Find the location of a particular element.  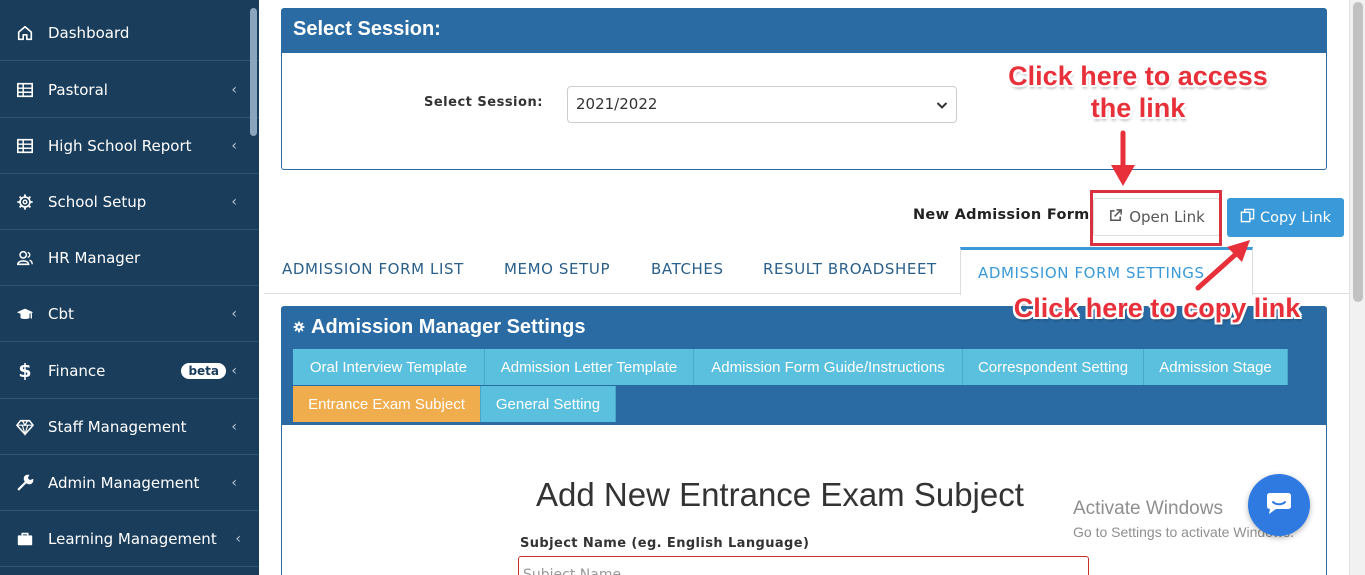

sidebar-item-admin-management: Admin Management ‹ is located at coordinates (129, 483).